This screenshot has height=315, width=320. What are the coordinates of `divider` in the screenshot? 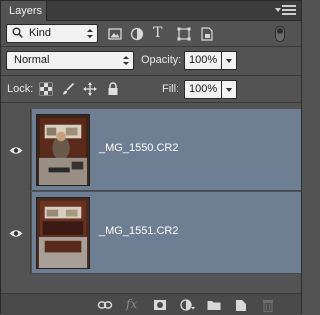 It's located at (151, 75).